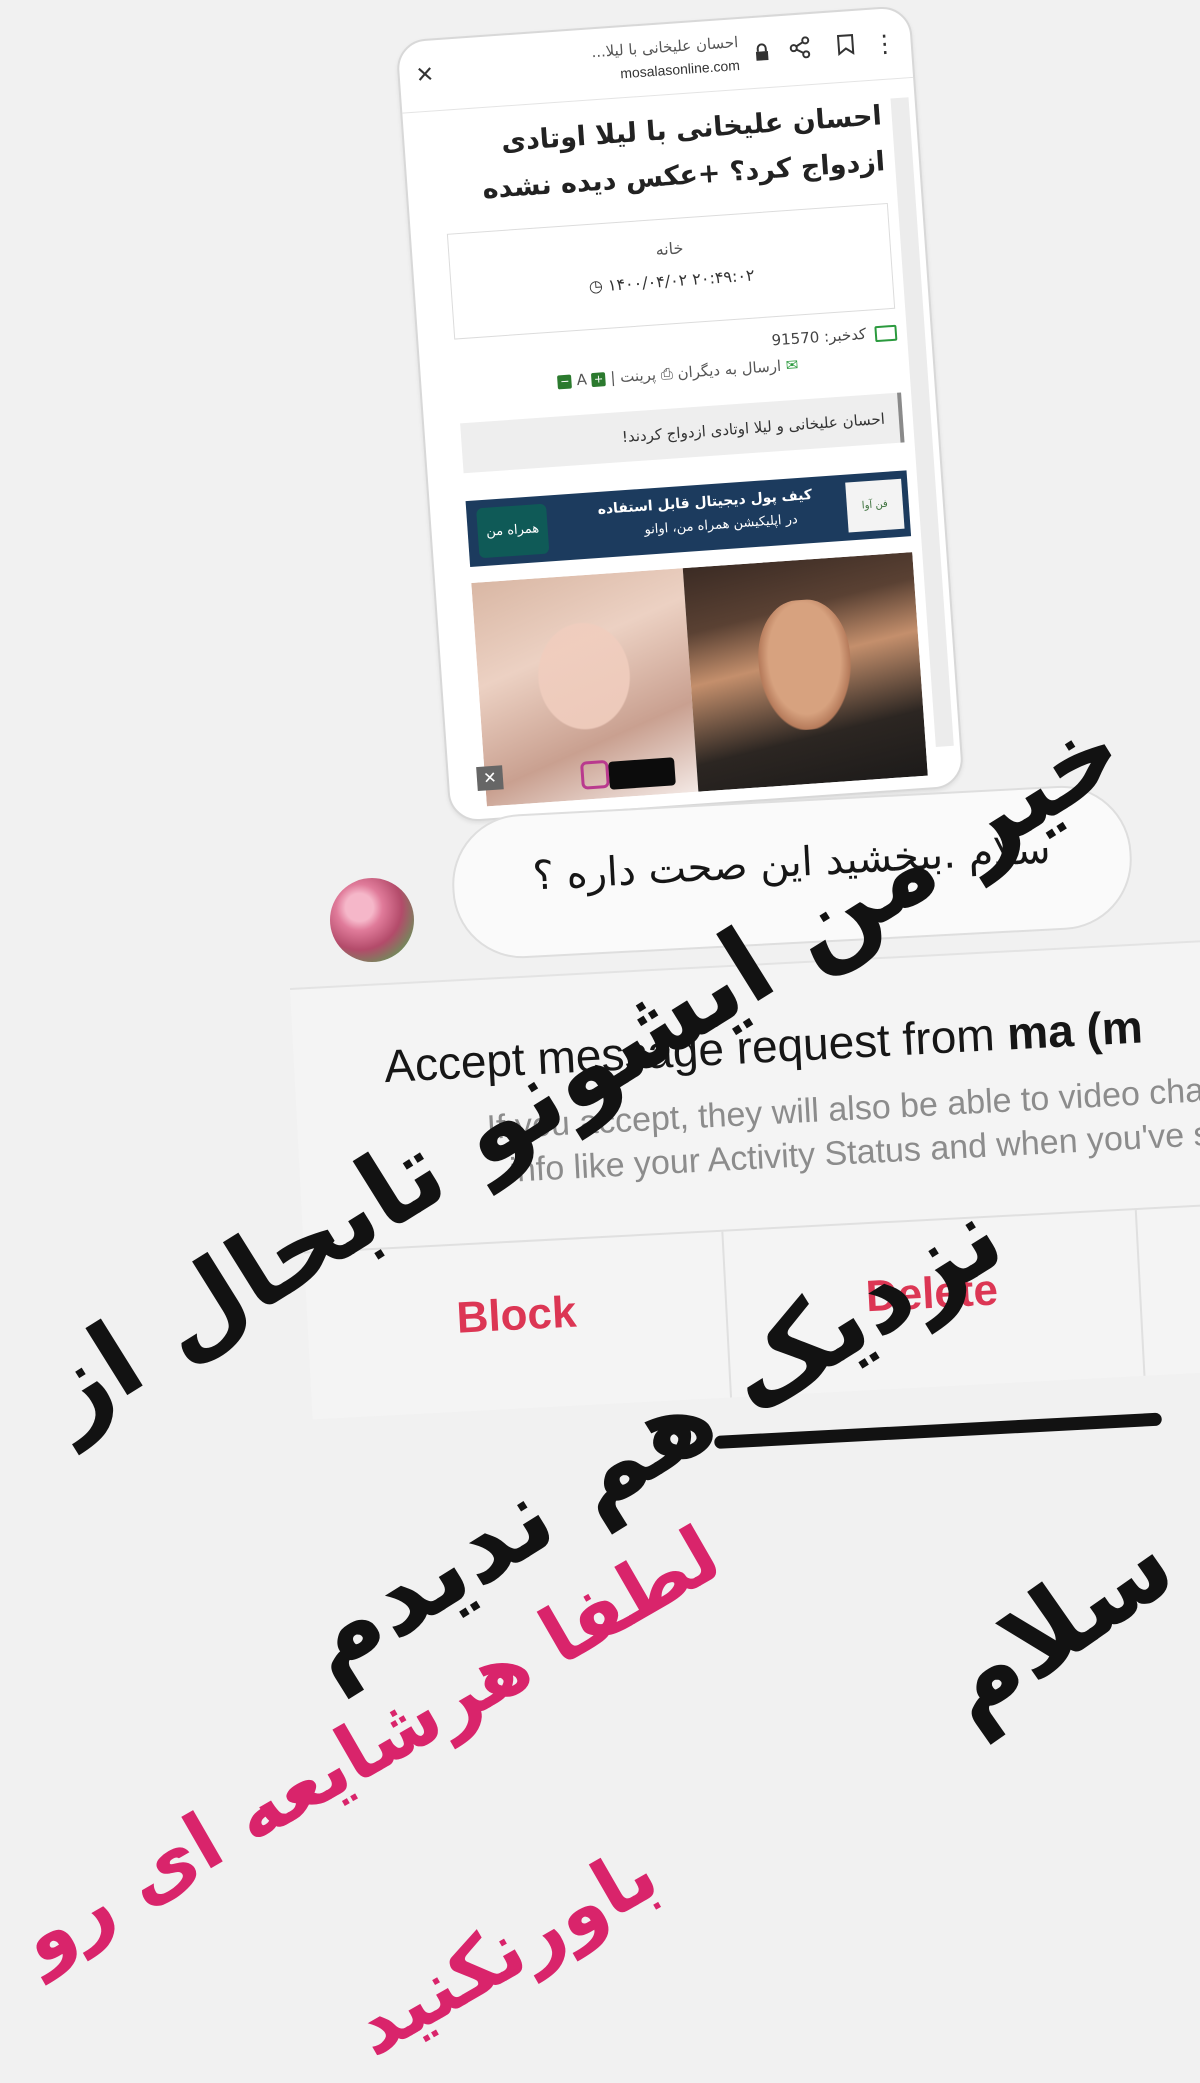 The image size is (1200, 2083). Describe the element at coordinates (372, 920) in the screenshot. I see `avatar` at that location.